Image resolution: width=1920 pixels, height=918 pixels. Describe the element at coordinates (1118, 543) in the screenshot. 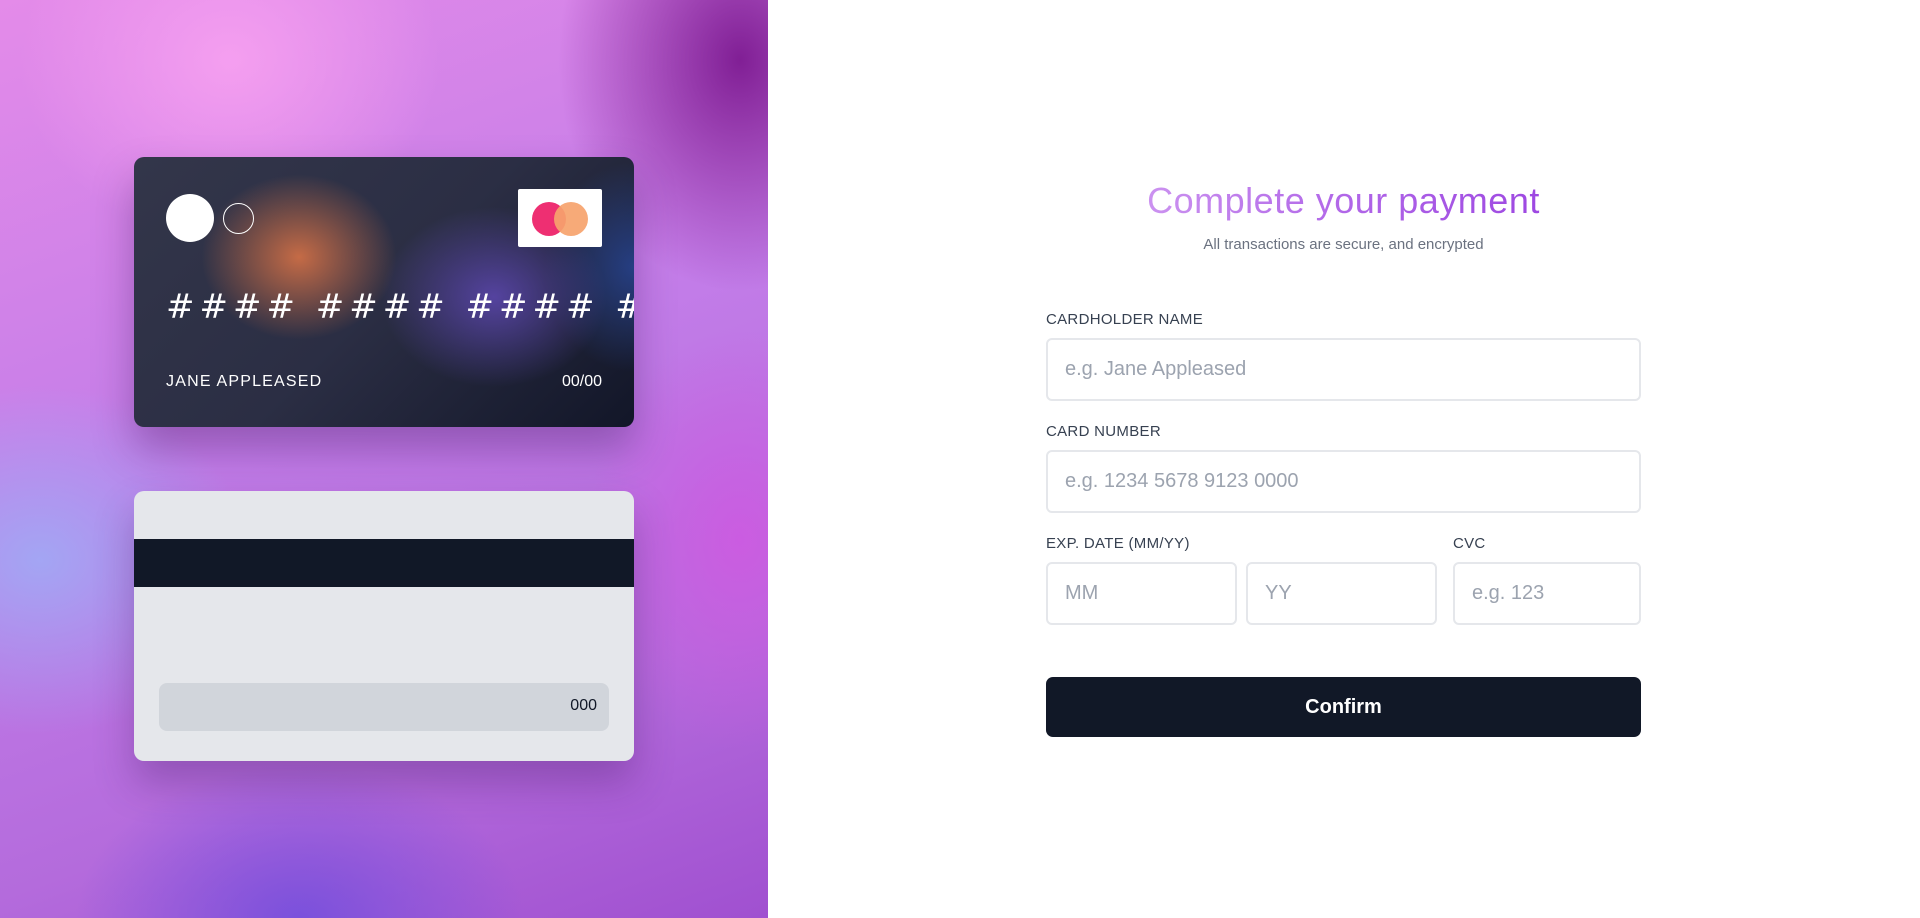

I see `expiry-label: EXP. DATE (MM/YY)` at that location.